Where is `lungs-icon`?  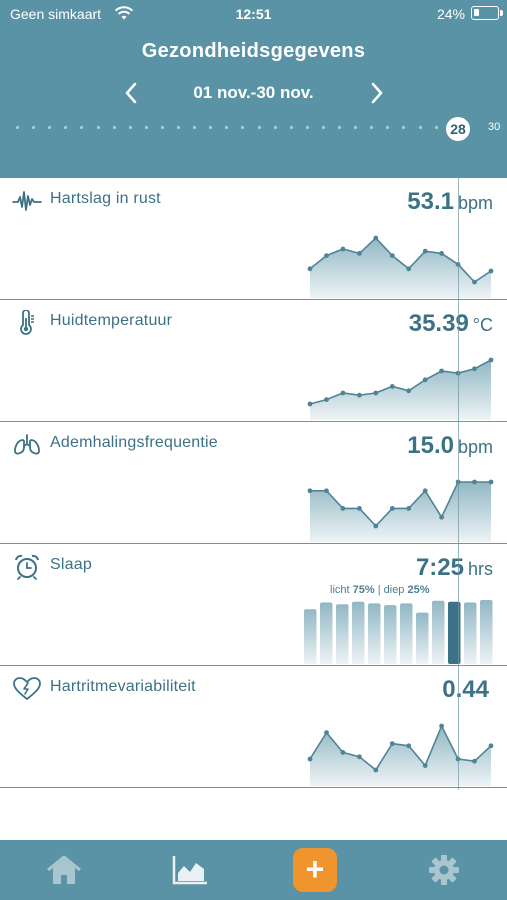
lungs-icon is located at coordinates (27, 444).